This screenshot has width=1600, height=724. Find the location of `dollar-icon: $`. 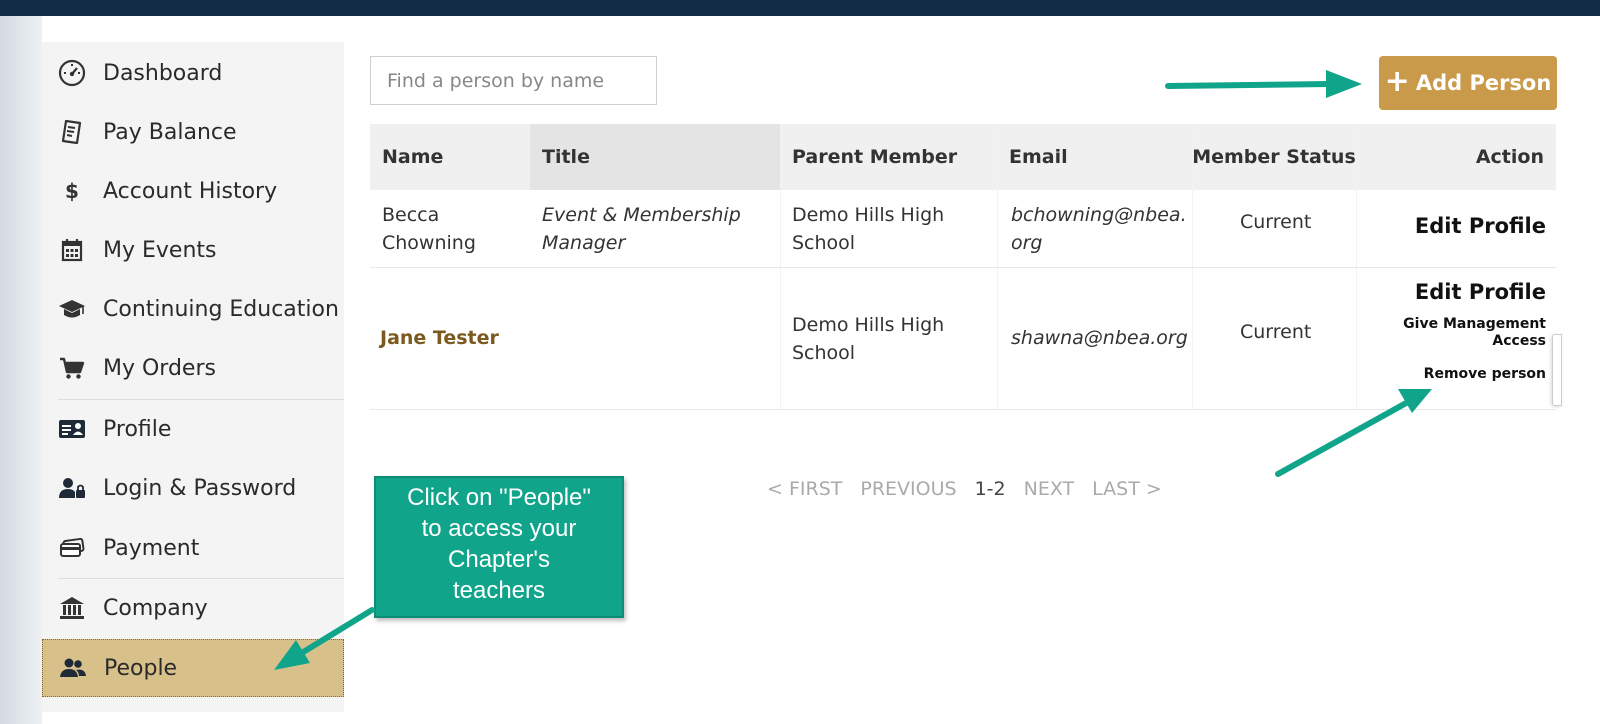

dollar-icon: $ is located at coordinates (72, 191).